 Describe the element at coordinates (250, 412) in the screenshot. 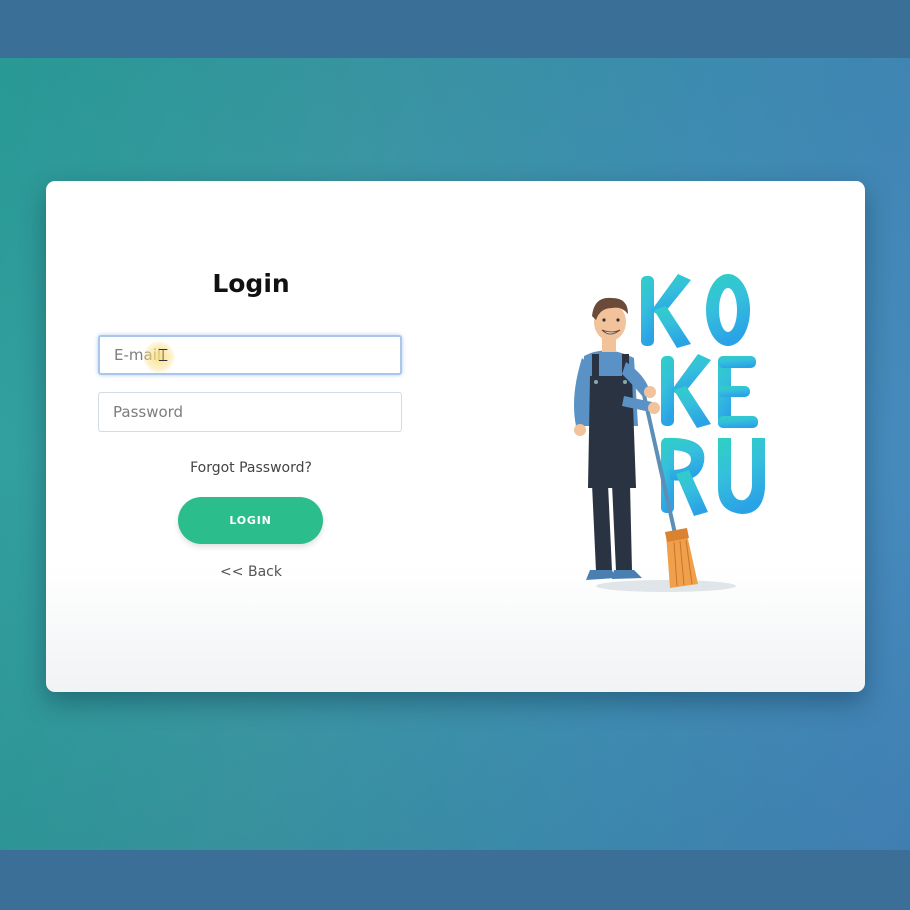

I see `password-field` at that location.